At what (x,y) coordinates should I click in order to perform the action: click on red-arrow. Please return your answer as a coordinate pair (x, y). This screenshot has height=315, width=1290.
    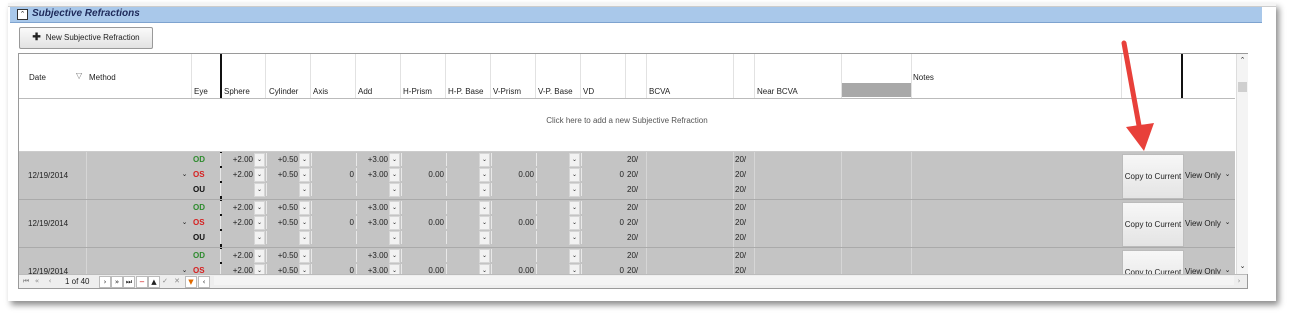
    Looking at the image, I should click on (1137, 95).